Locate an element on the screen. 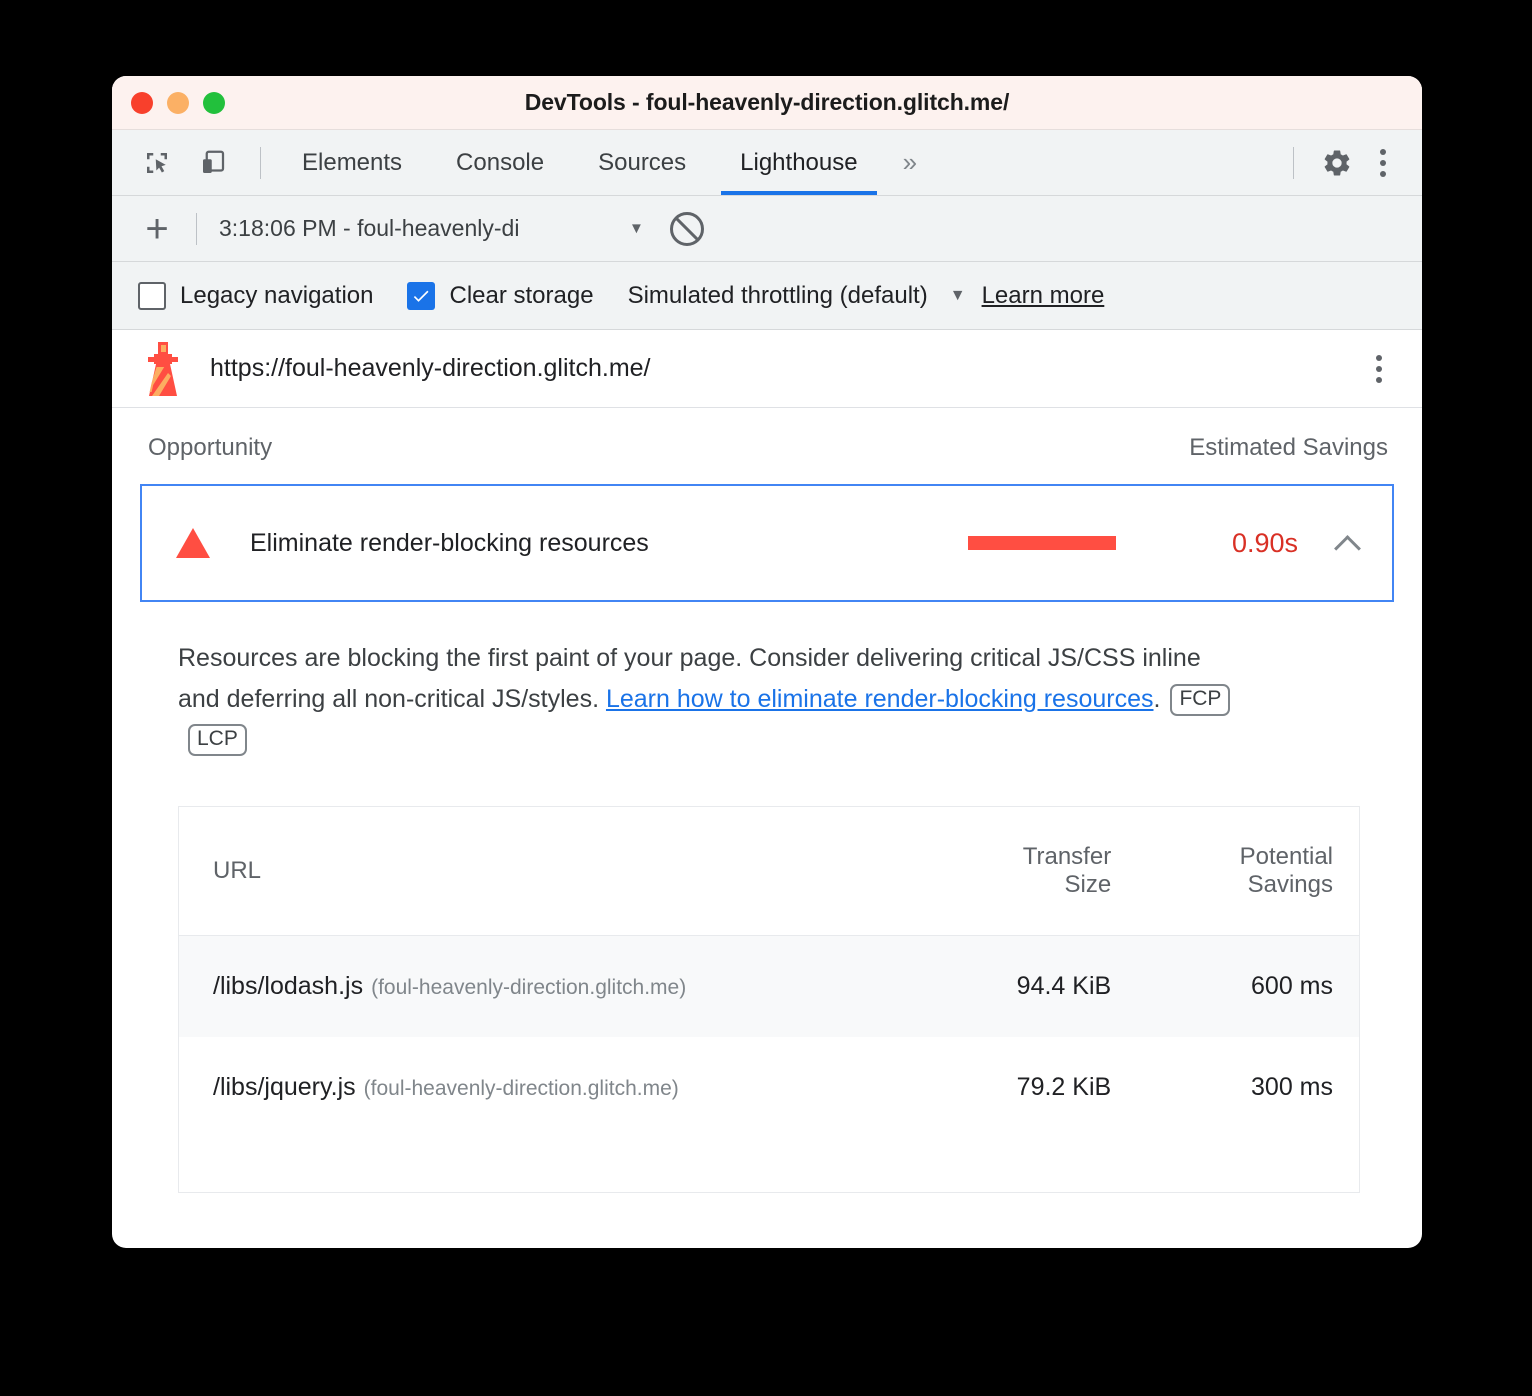  opportunity-title: Eliminate render-blocking resources is located at coordinates (449, 542).